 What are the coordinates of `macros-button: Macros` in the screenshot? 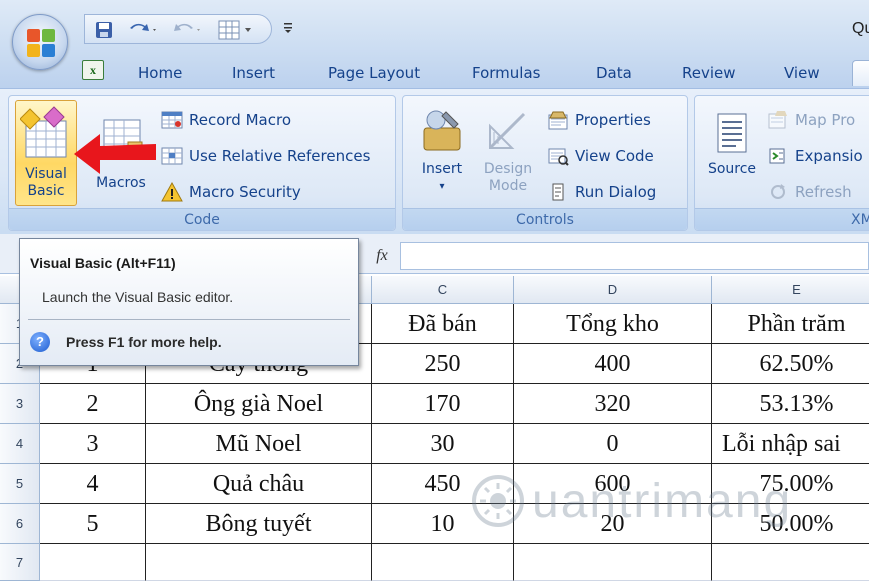 It's located at (121, 153).